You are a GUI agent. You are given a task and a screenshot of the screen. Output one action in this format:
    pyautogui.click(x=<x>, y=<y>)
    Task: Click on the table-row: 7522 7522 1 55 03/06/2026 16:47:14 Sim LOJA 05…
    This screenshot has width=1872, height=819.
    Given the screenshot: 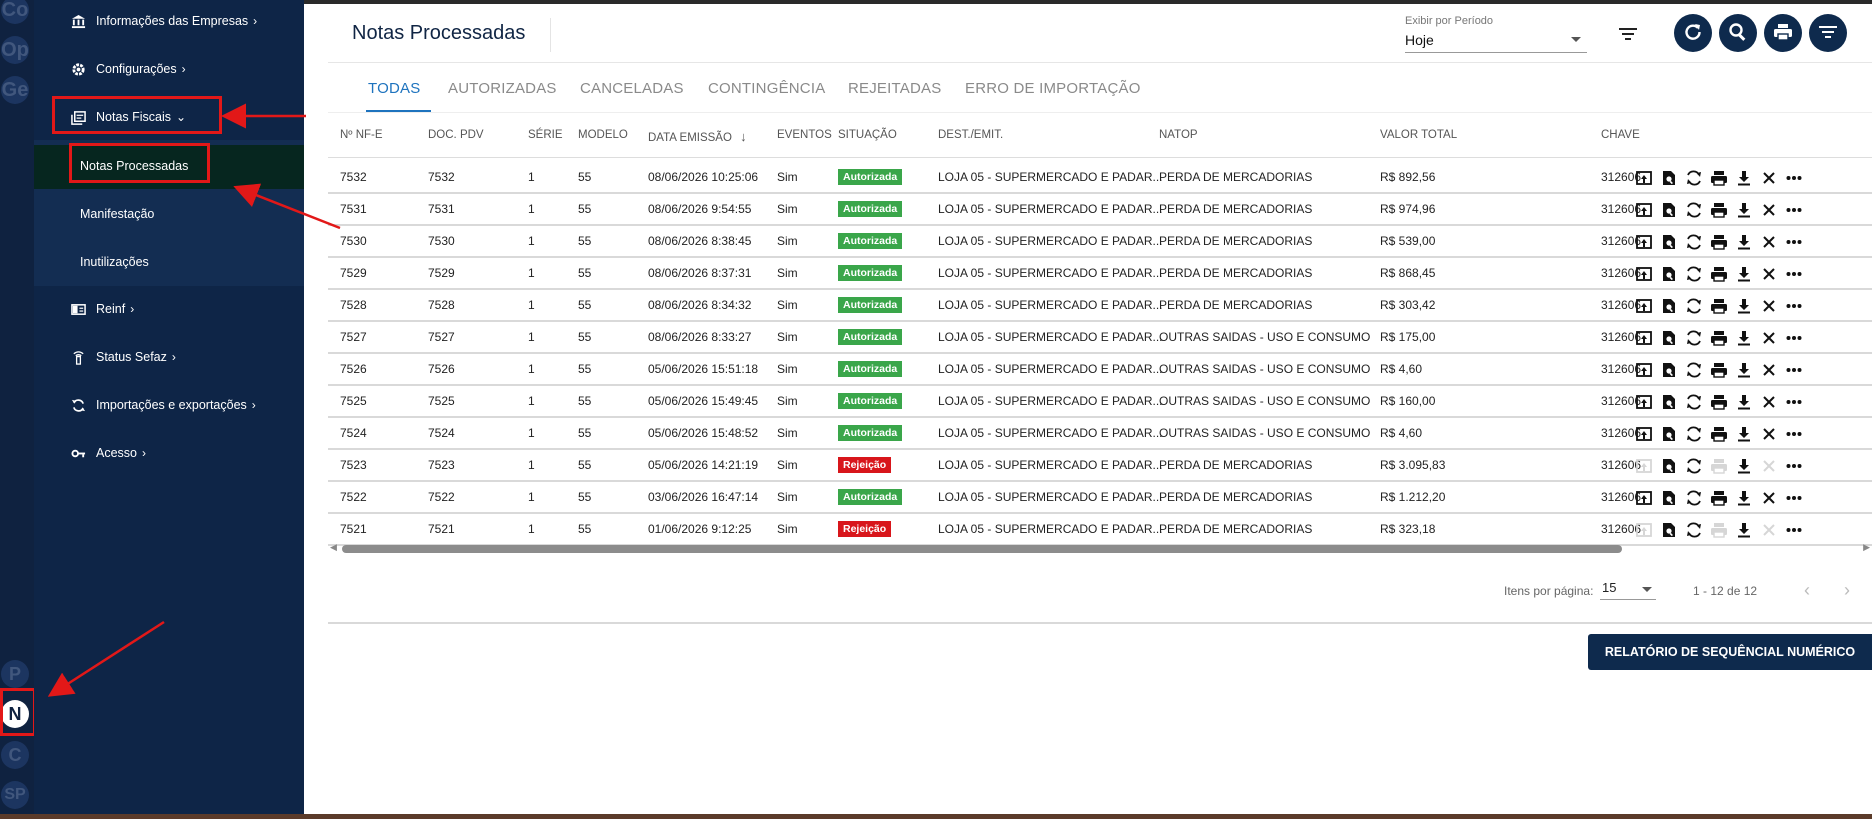 What is the action you would take?
    pyautogui.click(x=1100, y=498)
    